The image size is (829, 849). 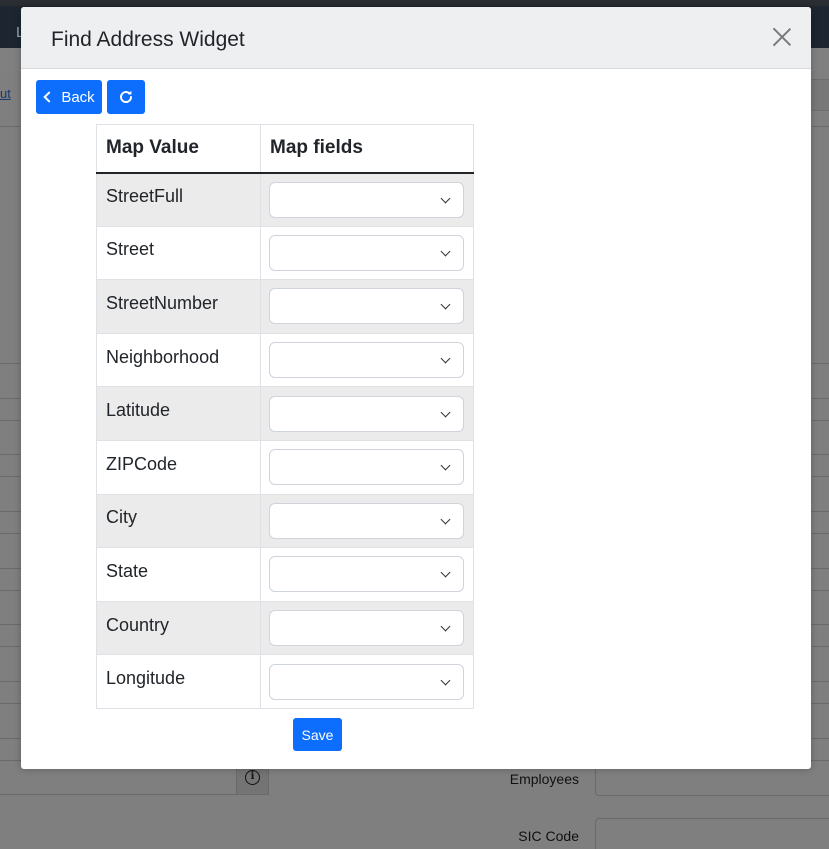 What do you see at coordinates (5, 93) in the screenshot?
I see `background-partial-link: ut` at bounding box center [5, 93].